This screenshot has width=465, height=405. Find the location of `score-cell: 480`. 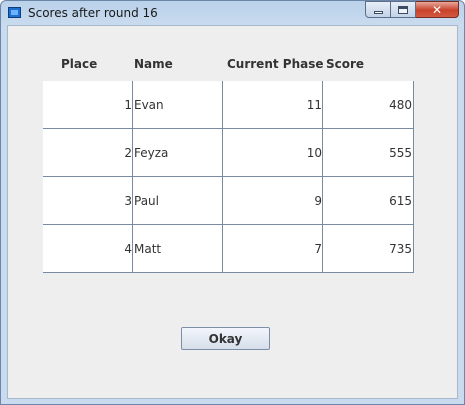

score-cell: 480 is located at coordinates (368, 105).